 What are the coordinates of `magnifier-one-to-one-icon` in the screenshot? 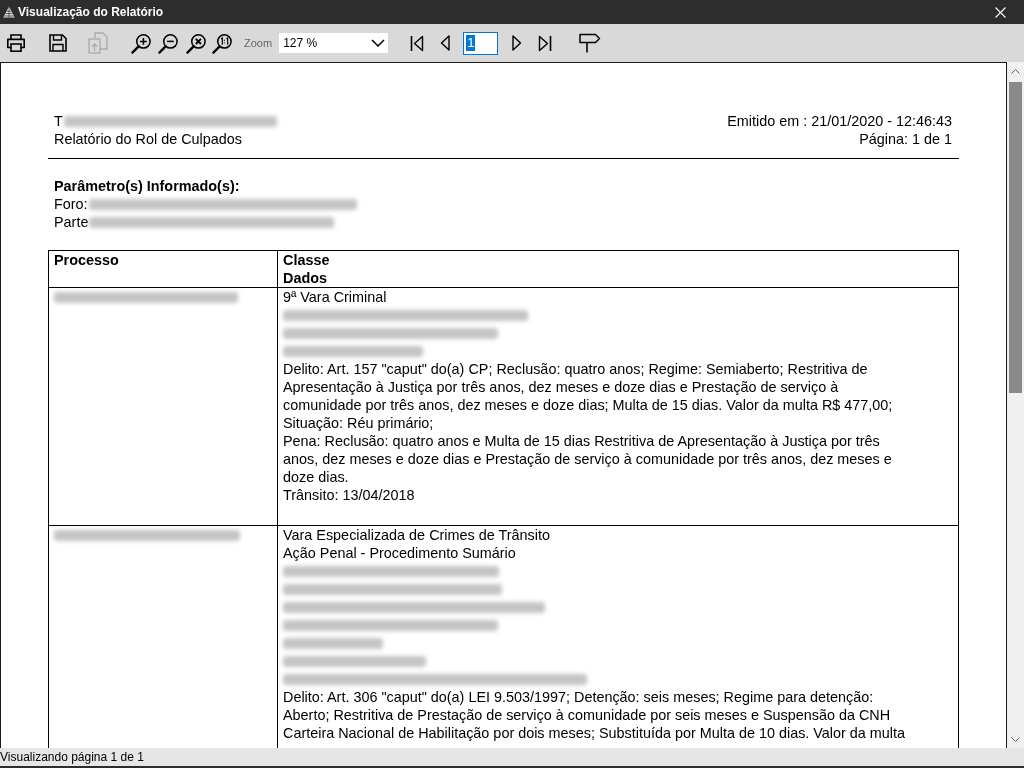 It's located at (222, 43).